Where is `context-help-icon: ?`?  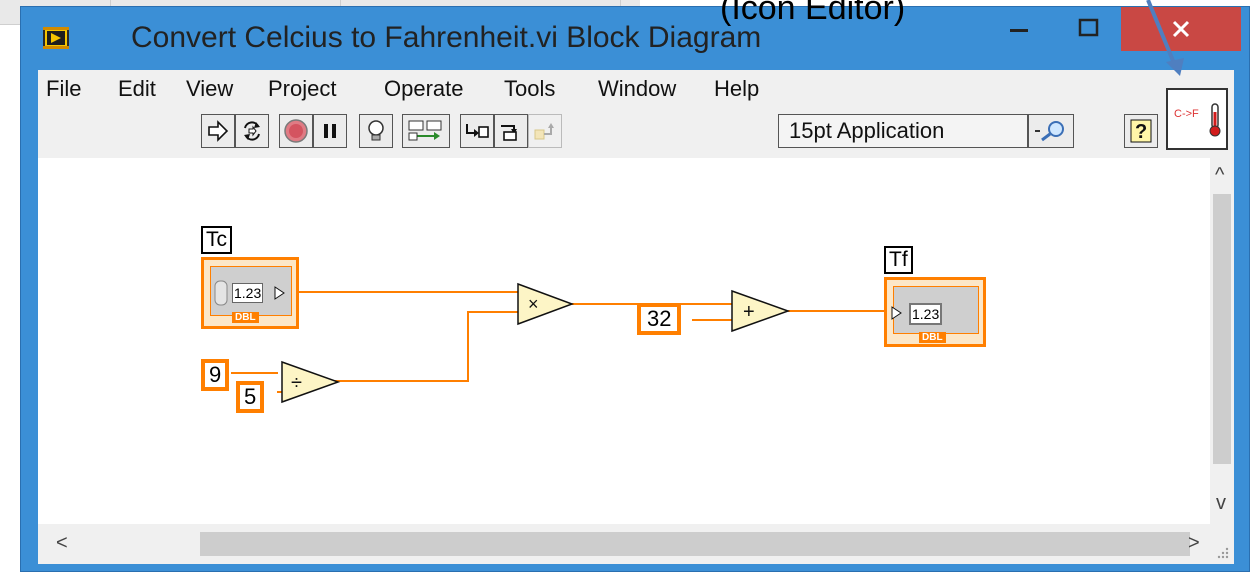
context-help-icon: ? is located at coordinates (1141, 131).